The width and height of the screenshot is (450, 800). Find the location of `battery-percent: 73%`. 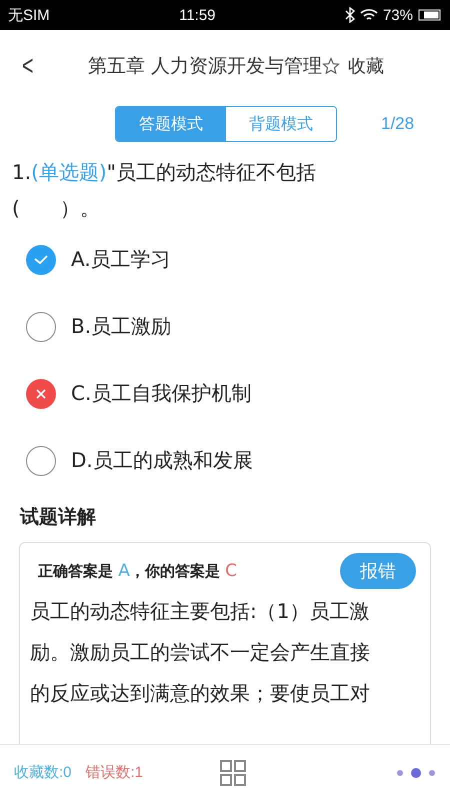

battery-percent: 73% is located at coordinates (397, 15).